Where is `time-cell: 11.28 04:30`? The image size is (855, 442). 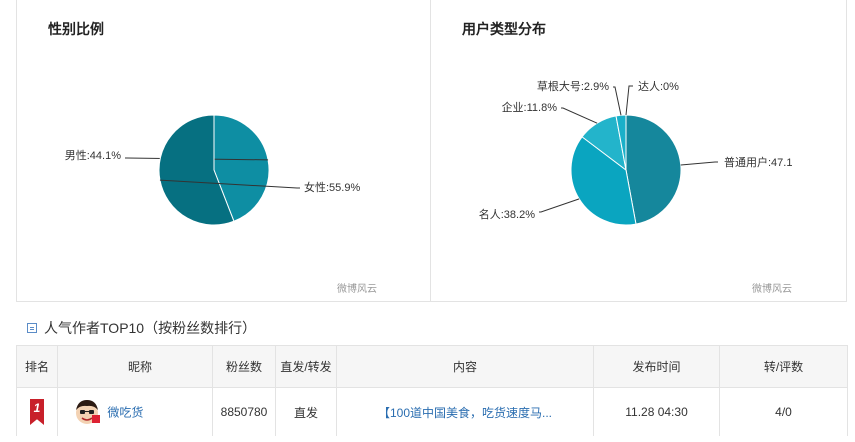 time-cell: 11.28 04:30 is located at coordinates (656, 411).